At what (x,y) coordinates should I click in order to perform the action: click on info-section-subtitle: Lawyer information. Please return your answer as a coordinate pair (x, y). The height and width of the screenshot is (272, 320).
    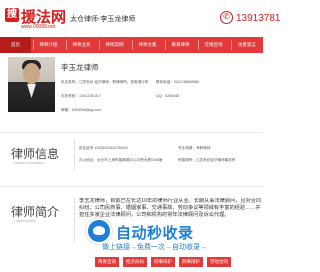
    Looking at the image, I should click on (29, 163).